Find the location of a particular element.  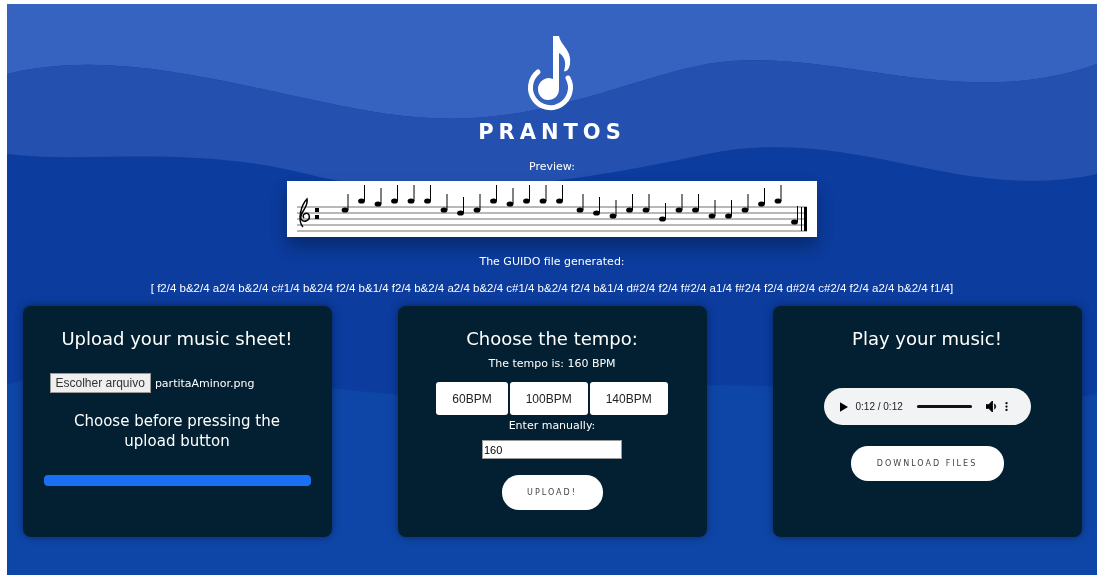

more-icon is located at coordinates (1006, 406).